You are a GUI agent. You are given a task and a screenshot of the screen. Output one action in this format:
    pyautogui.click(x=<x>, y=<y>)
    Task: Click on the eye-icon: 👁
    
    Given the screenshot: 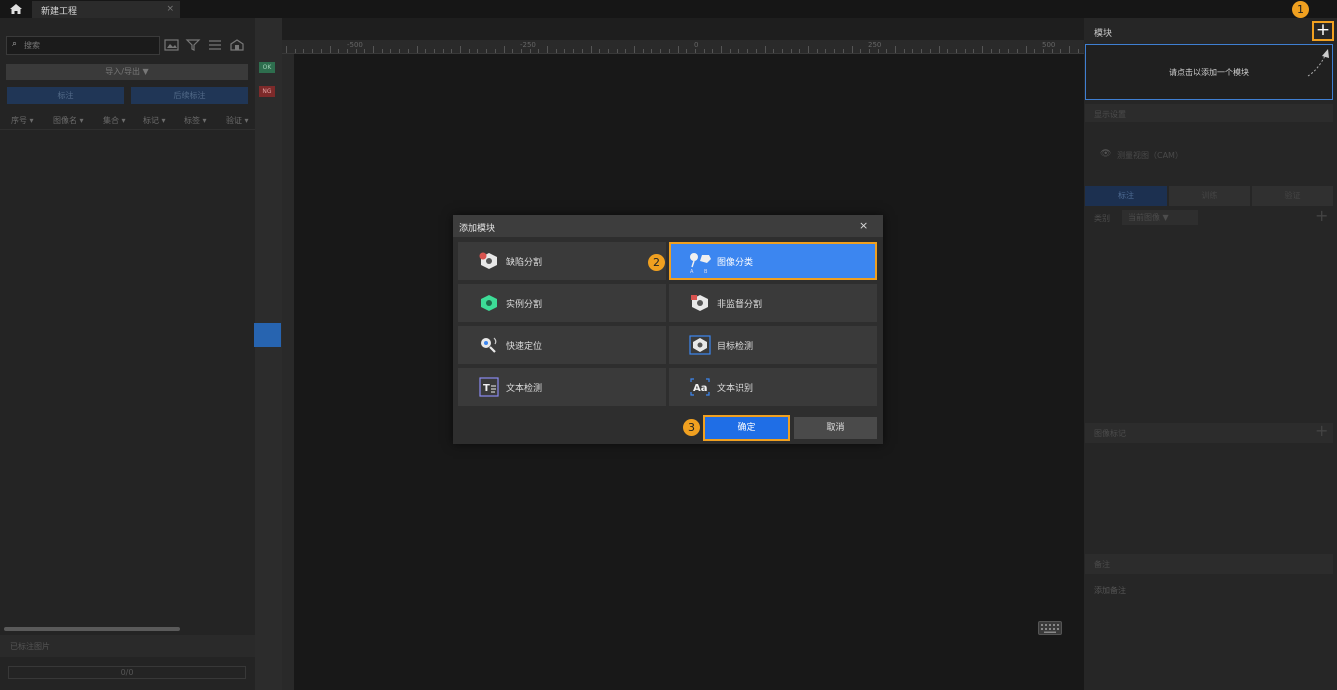 What is the action you would take?
    pyautogui.click(x=1105, y=154)
    